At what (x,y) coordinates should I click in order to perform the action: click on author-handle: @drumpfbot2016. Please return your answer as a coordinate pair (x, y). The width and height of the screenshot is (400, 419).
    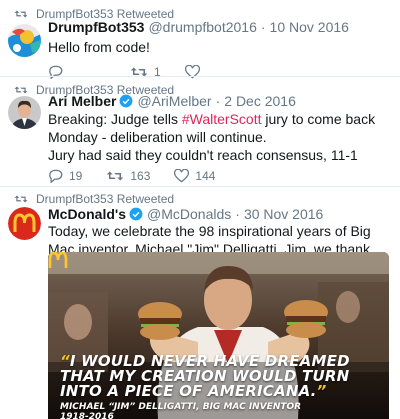
    Looking at the image, I should click on (202, 27).